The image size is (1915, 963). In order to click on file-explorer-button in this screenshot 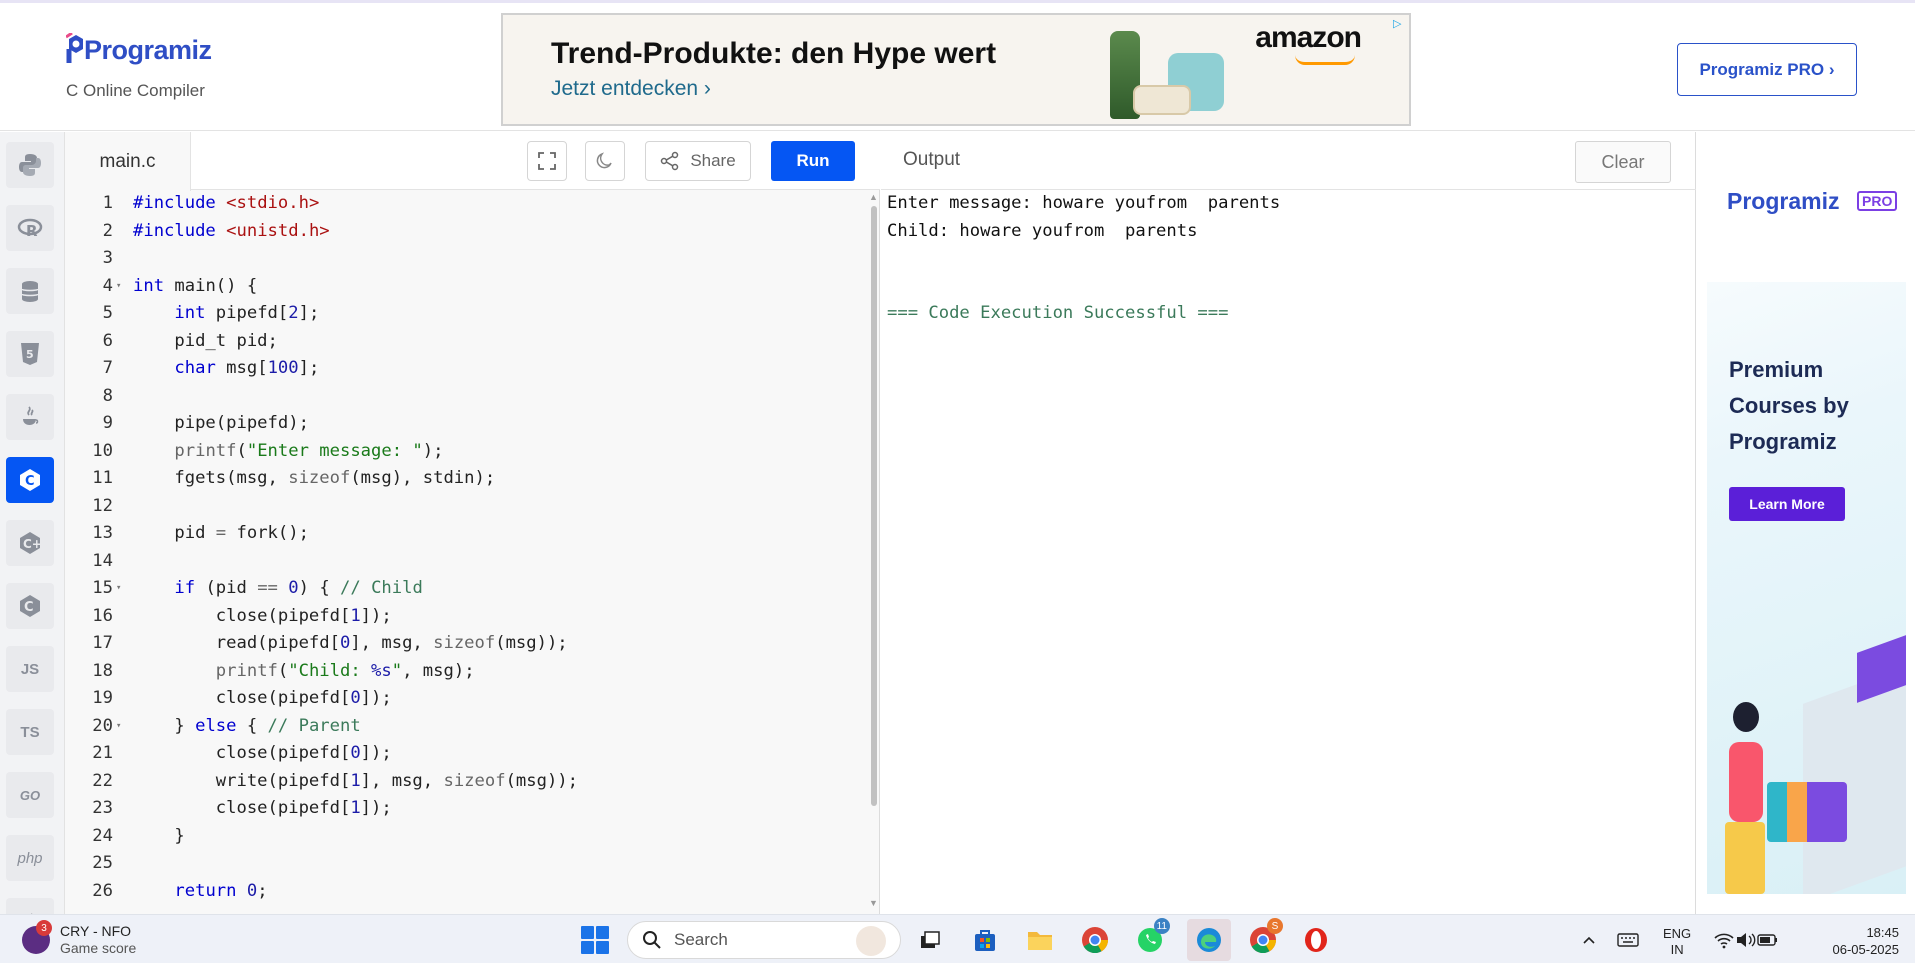, I will do `click(1040, 940)`.